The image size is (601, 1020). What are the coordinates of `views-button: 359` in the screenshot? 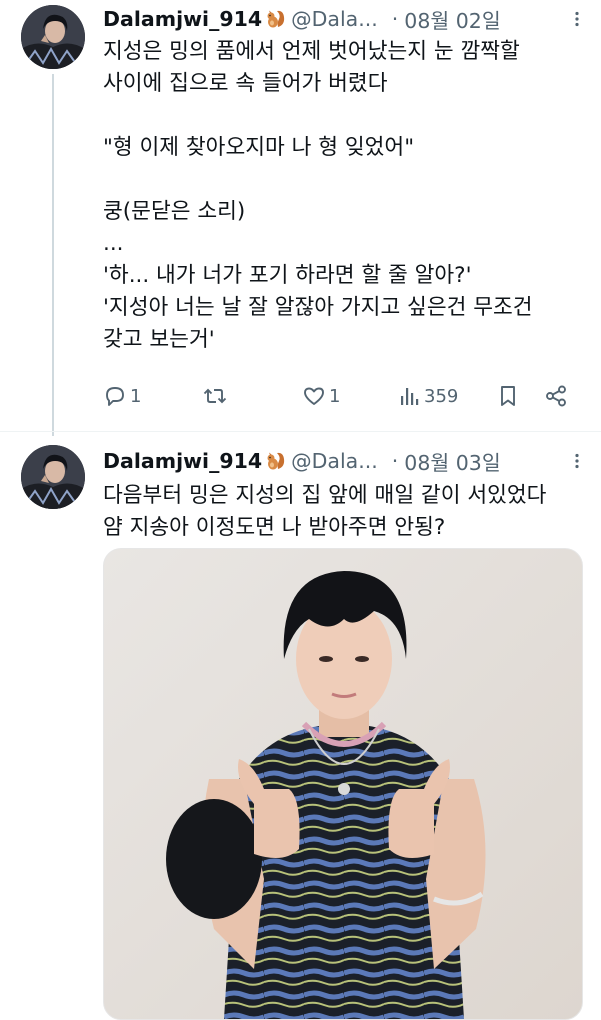 It's located at (428, 396).